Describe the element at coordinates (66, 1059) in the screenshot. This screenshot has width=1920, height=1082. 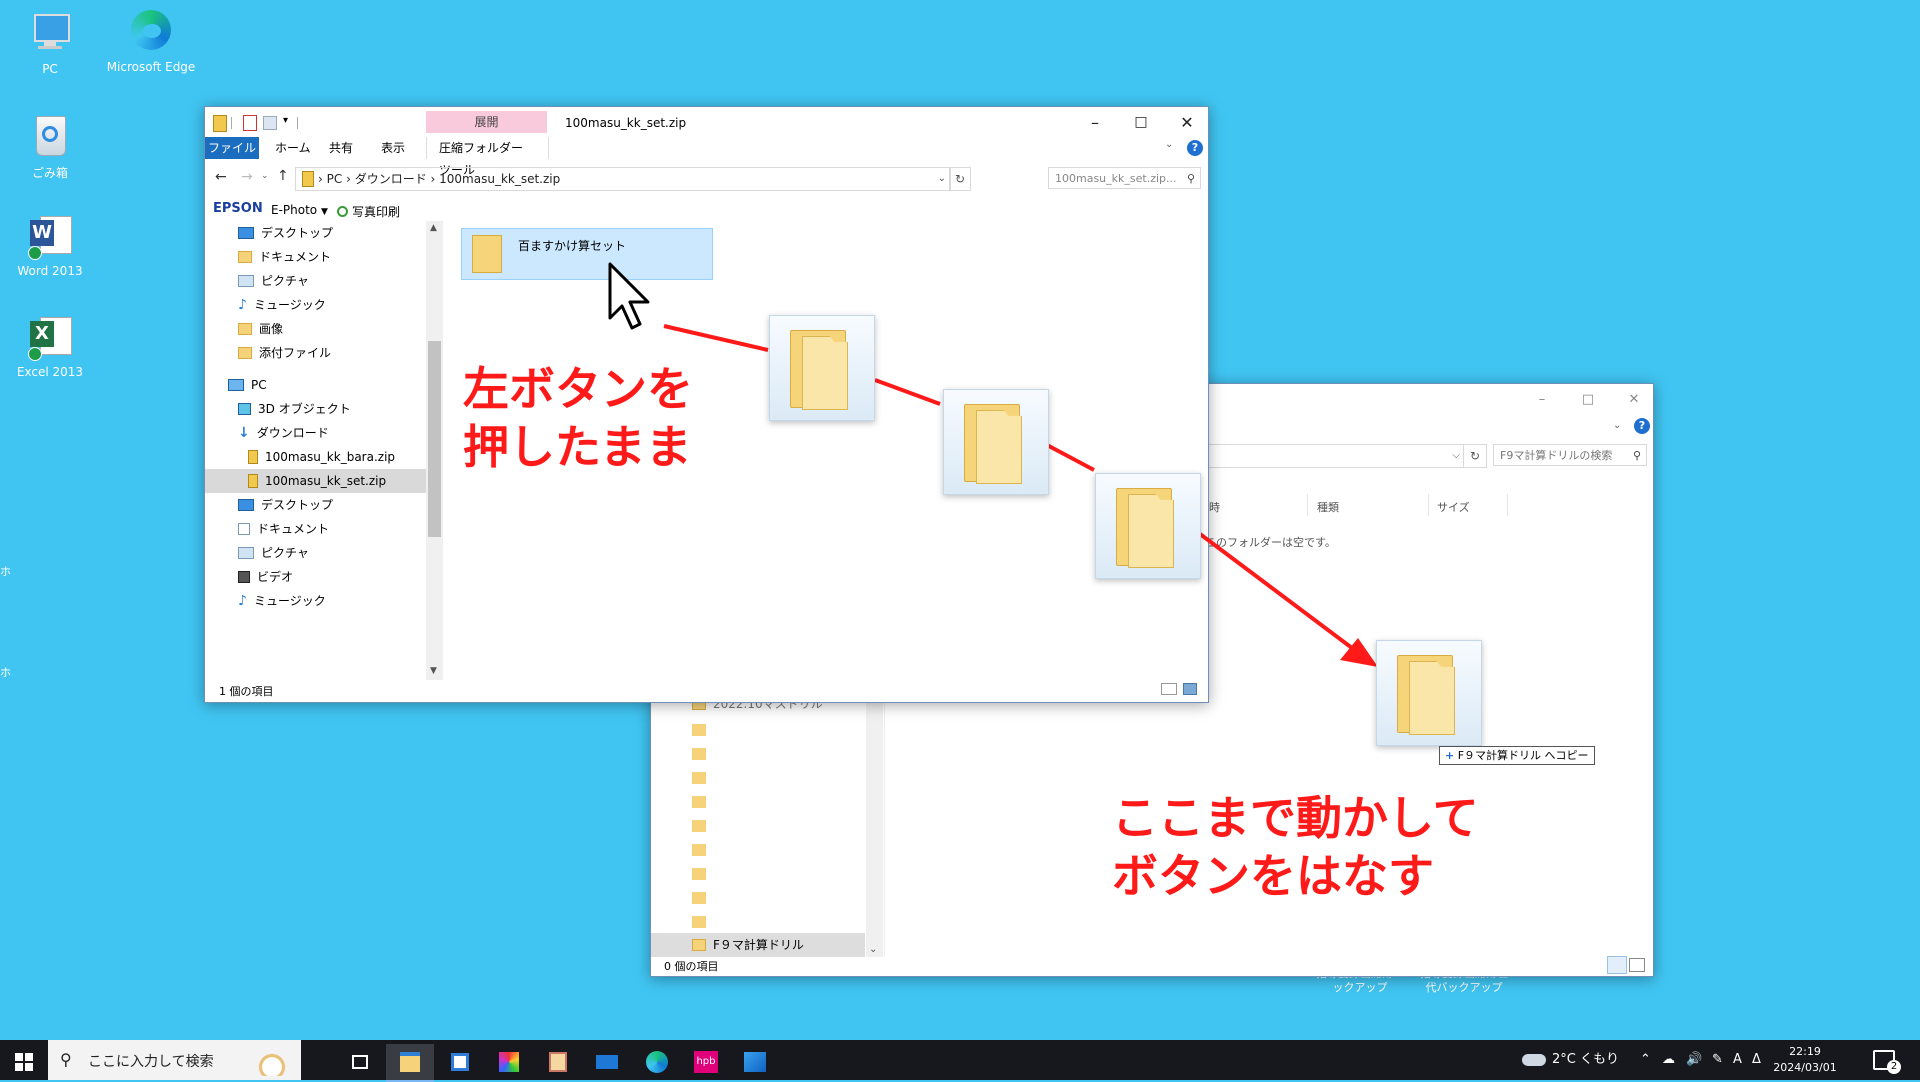
I see `search-icon: ⚲` at that location.